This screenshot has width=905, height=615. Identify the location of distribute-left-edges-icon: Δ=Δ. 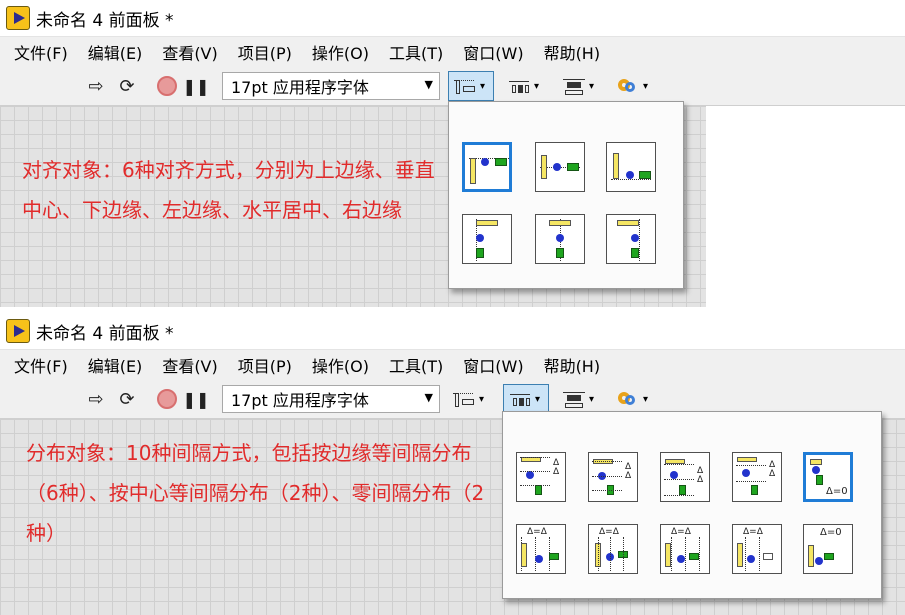
(541, 549).